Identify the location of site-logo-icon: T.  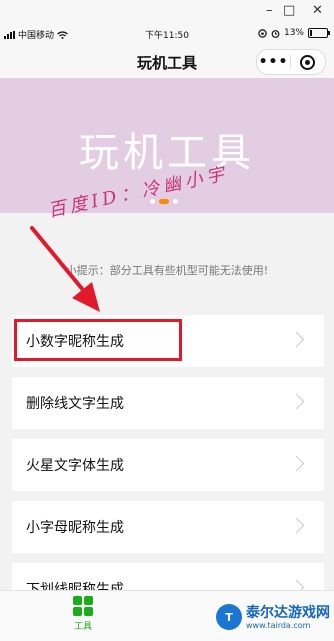
(229, 617).